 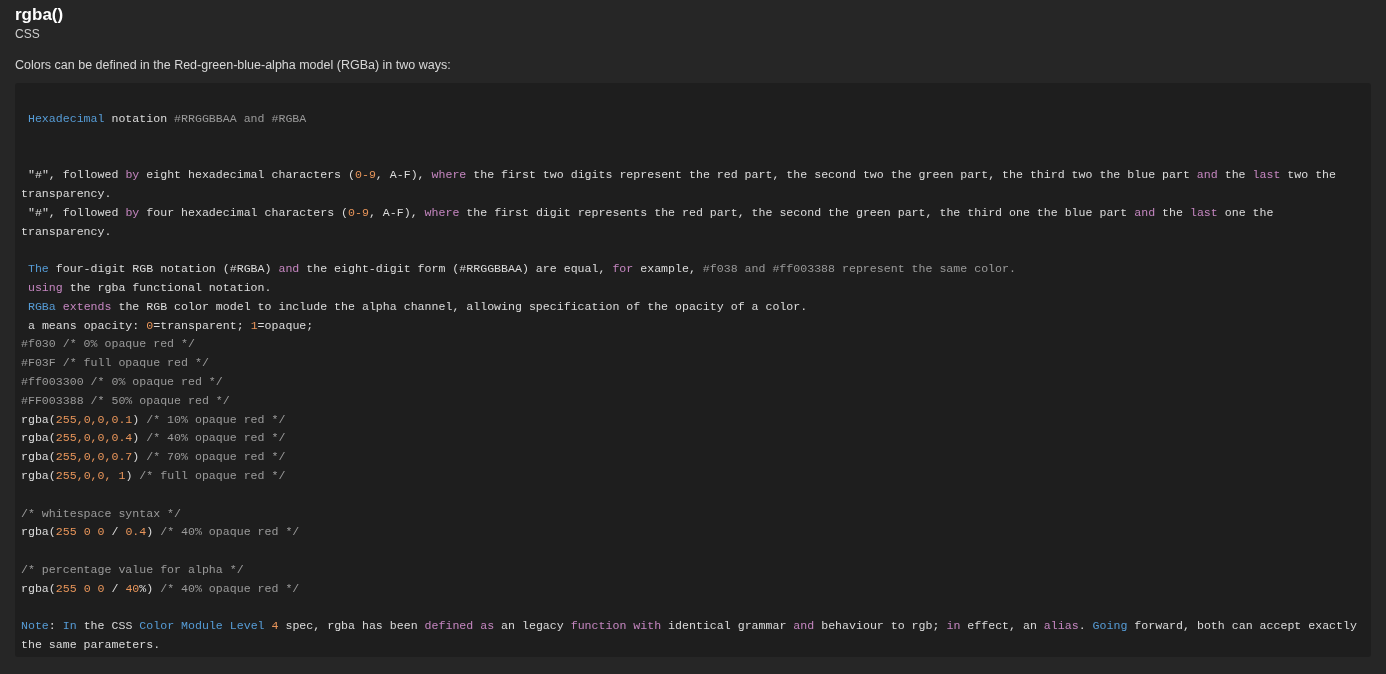 What do you see at coordinates (149, 287) in the screenshot?
I see `code-line: using the rgba functional notation.` at bounding box center [149, 287].